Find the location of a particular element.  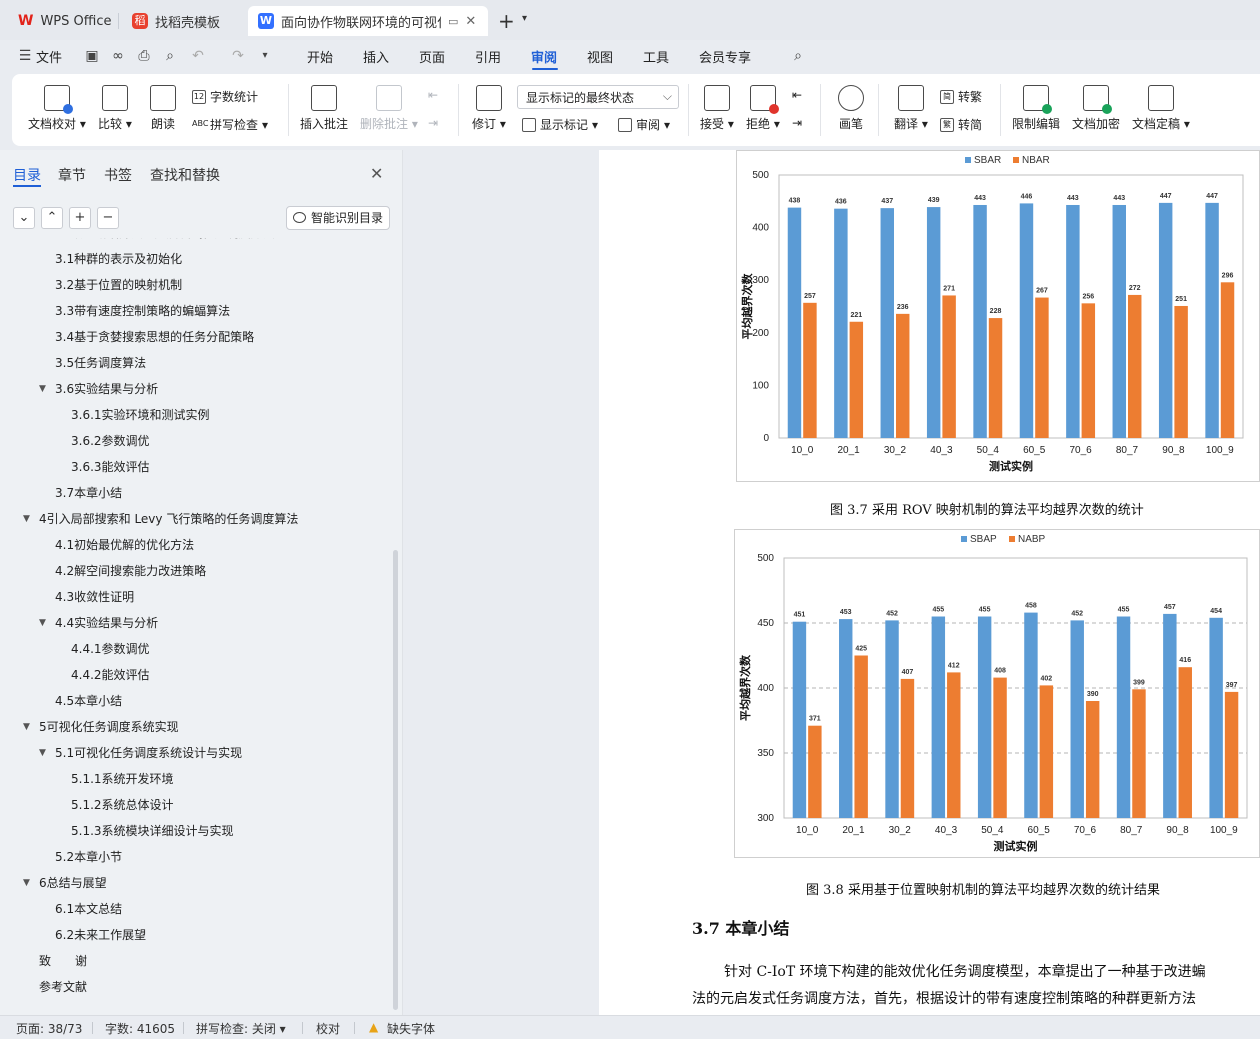

toc-item: 3.3带有速度控制策略的蝙蝠算法 is located at coordinates (142, 311).